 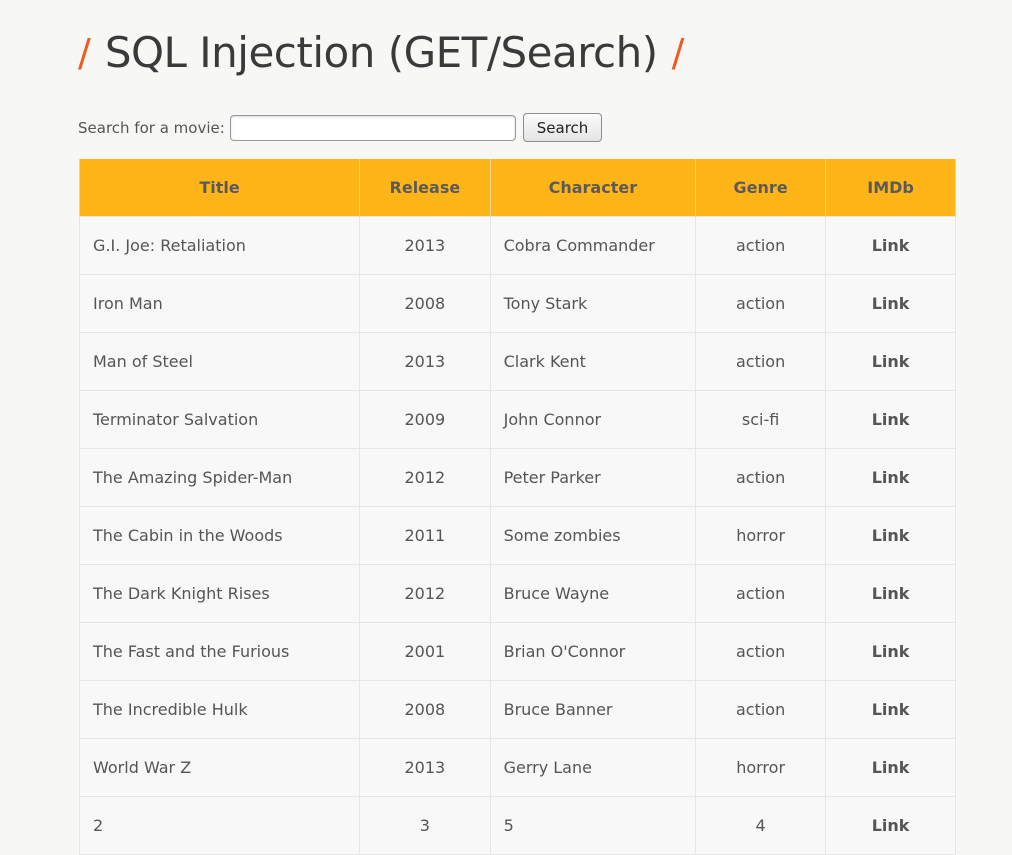 I want to click on cell-character: Tony Stark, so click(x=593, y=303).